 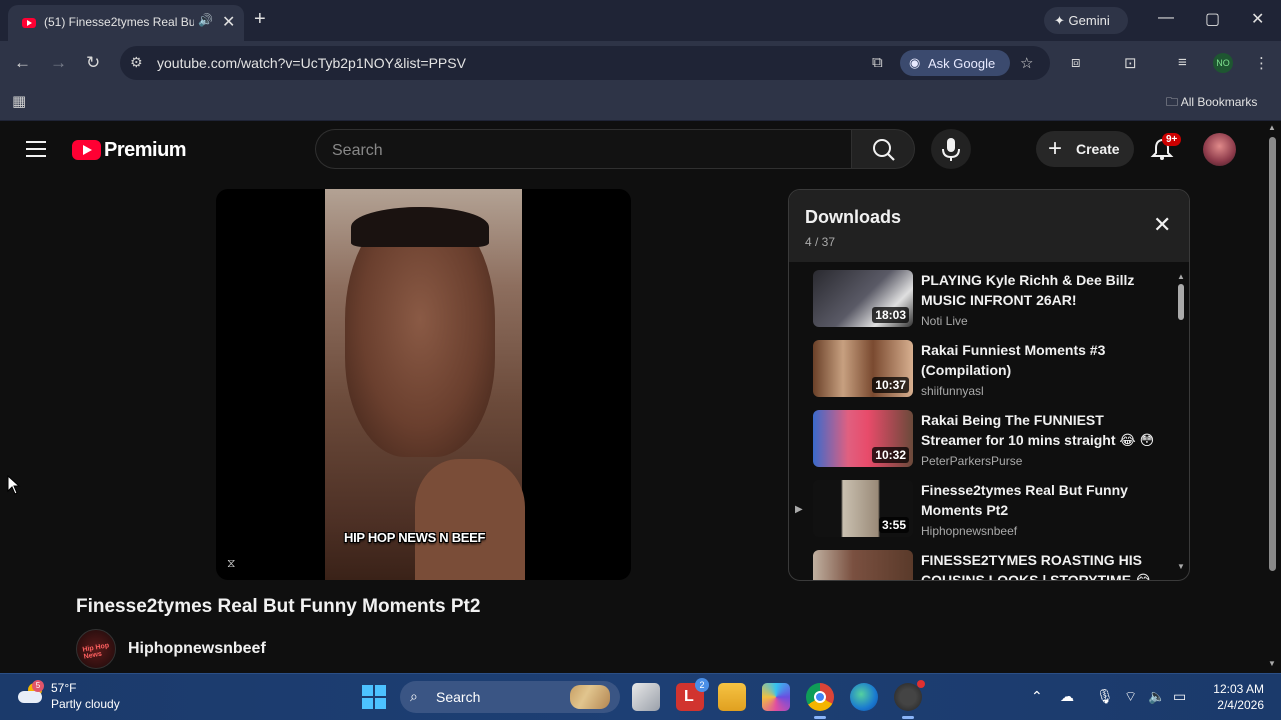 I want to click on channel-avatar: Hip Hop News, so click(x=96, y=649).